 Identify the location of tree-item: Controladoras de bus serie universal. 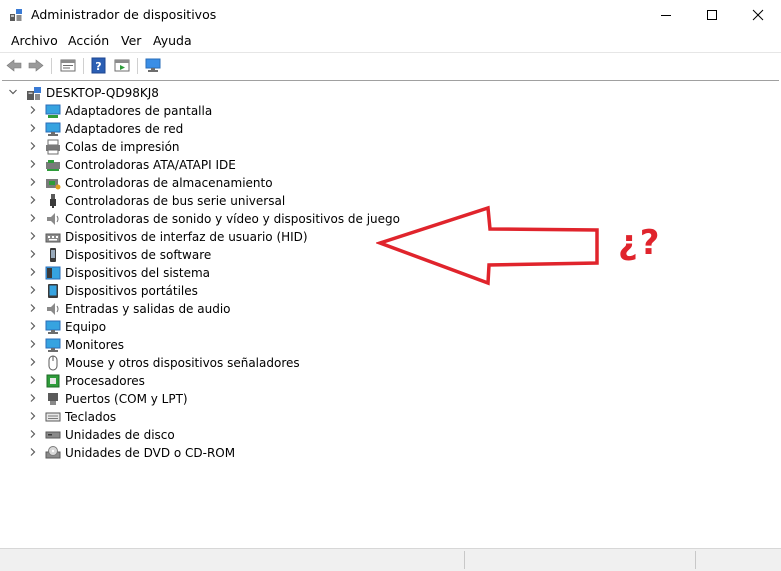
(202, 201).